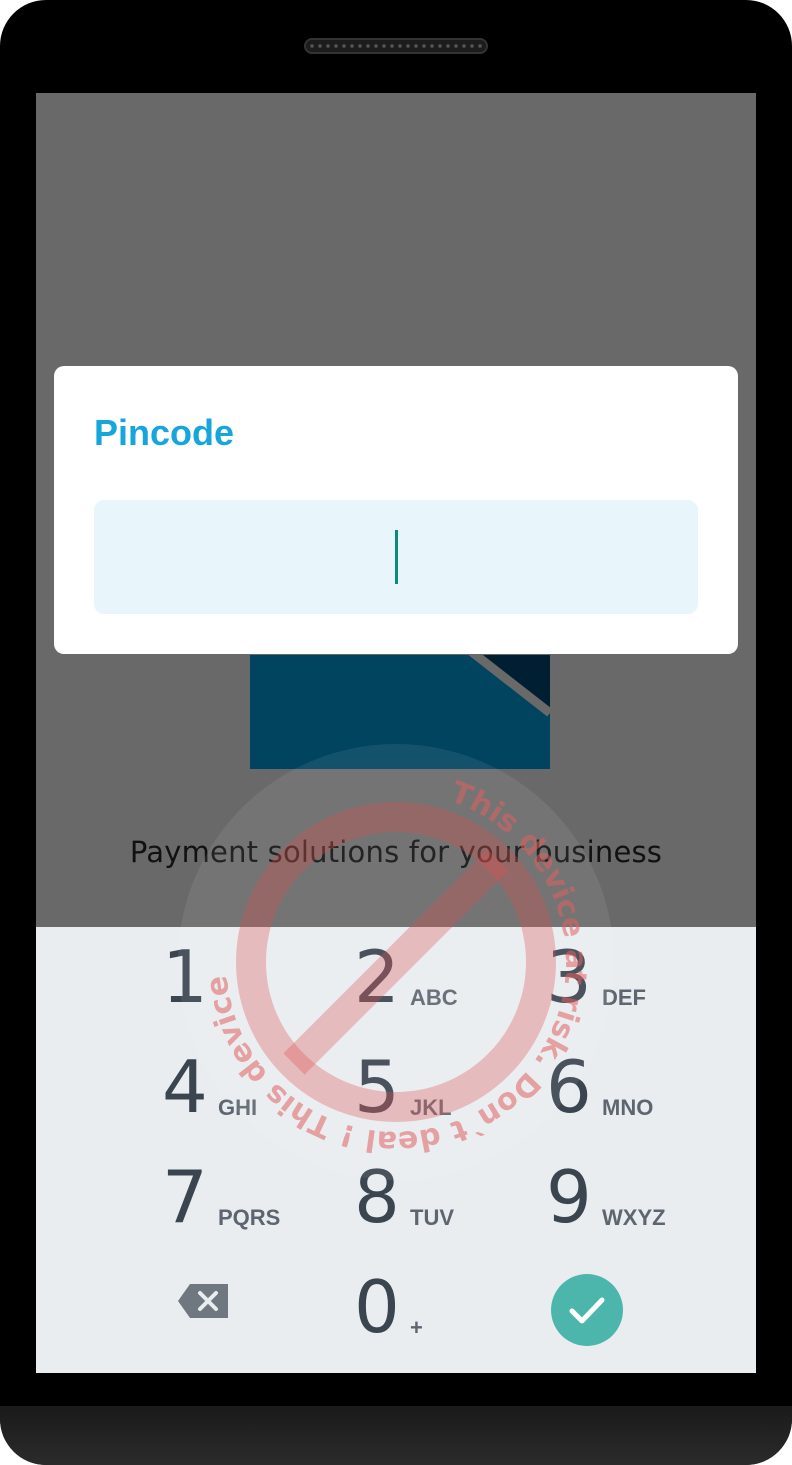  I want to click on app-tagline: Payment solutions for your business, so click(396, 852).